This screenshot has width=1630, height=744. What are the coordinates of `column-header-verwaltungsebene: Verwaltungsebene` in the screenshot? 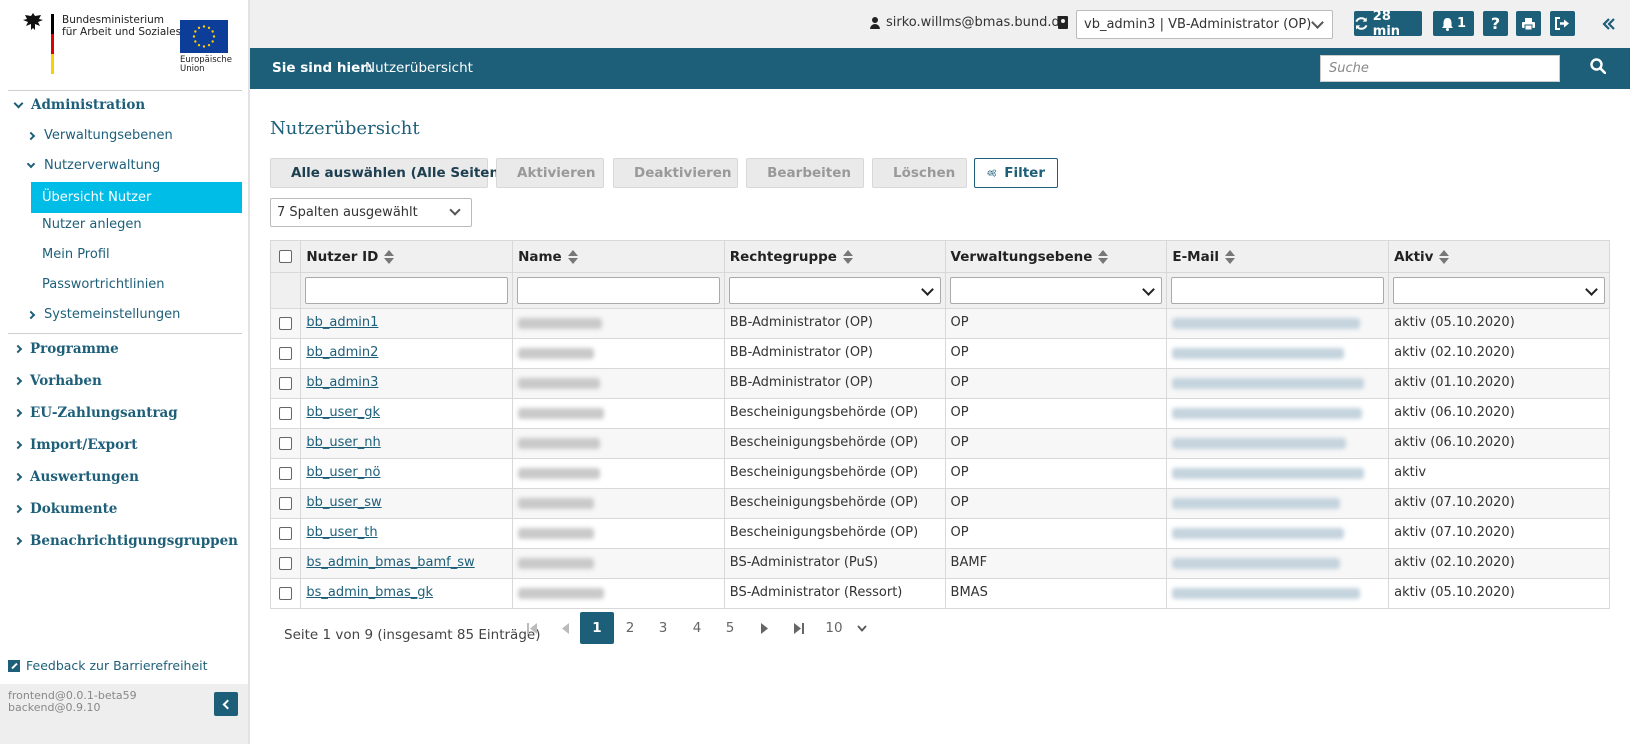 It's located at (1056, 256).